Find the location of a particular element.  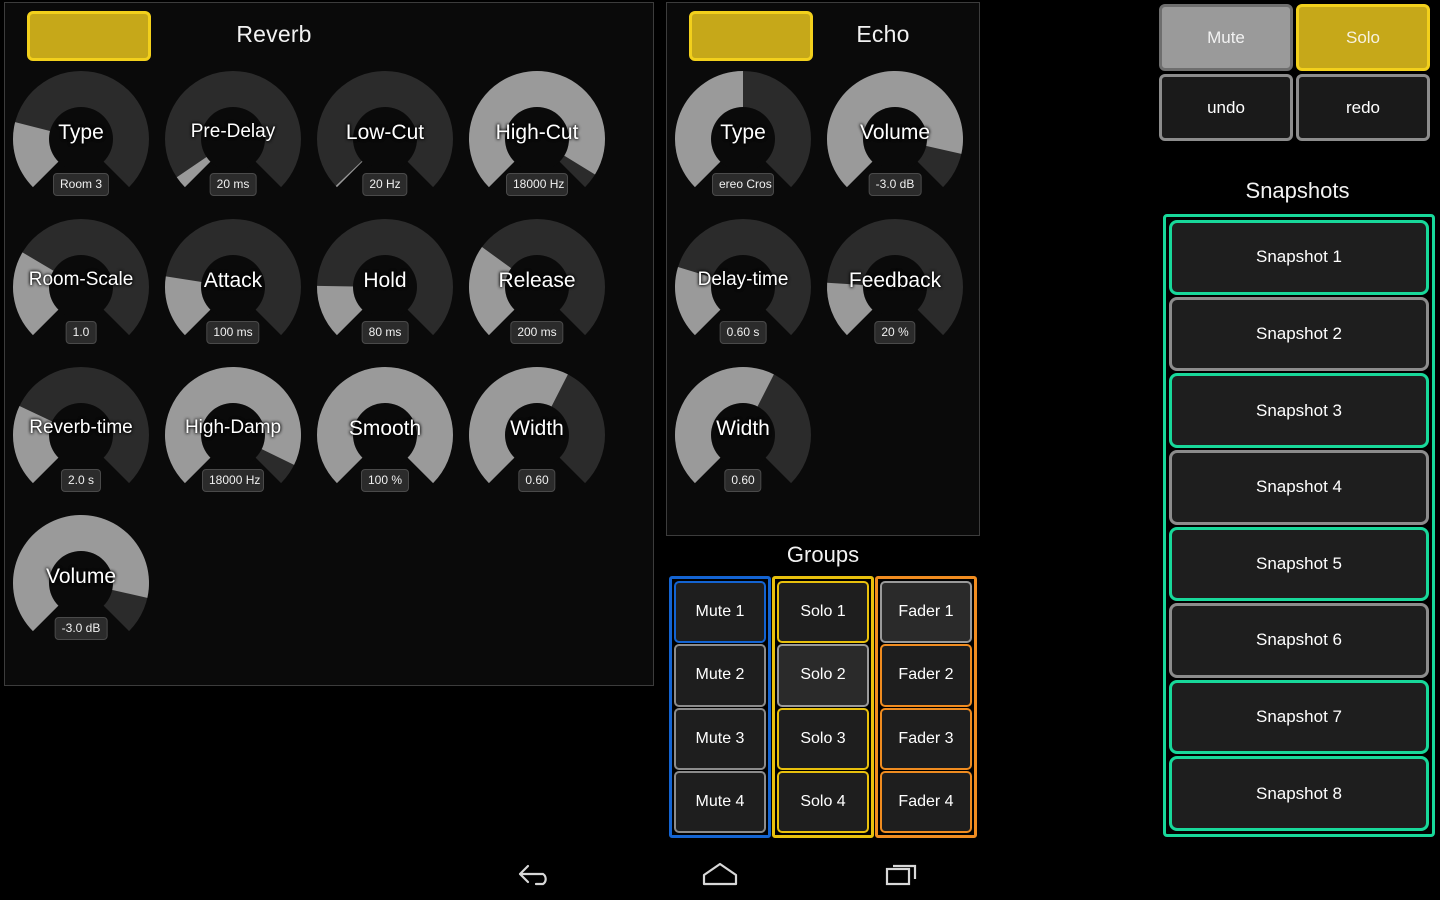

knob-room-scale: Room-Scale 1.0 is located at coordinates (81, 287).